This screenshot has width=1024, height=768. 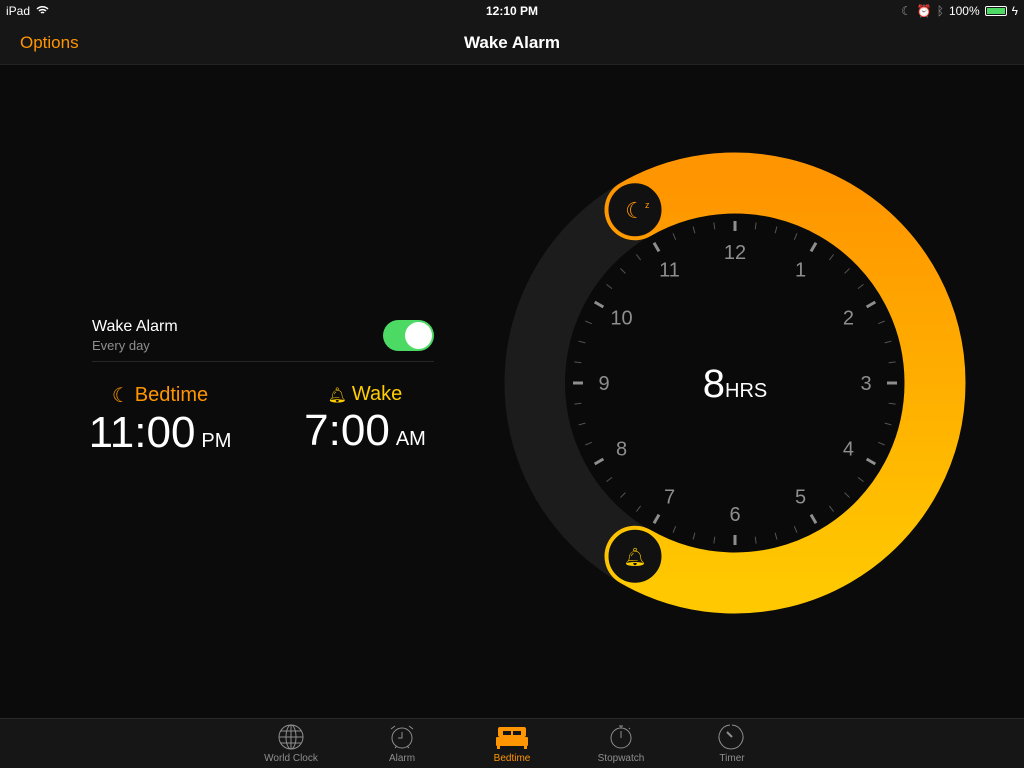 I want to click on tab-label: Stopwatch, so click(x=621, y=758).